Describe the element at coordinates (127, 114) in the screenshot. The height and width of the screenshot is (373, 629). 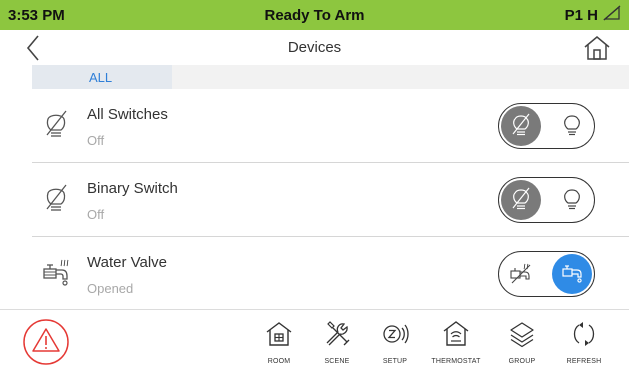
I see `device-name: All Switches` at that location.